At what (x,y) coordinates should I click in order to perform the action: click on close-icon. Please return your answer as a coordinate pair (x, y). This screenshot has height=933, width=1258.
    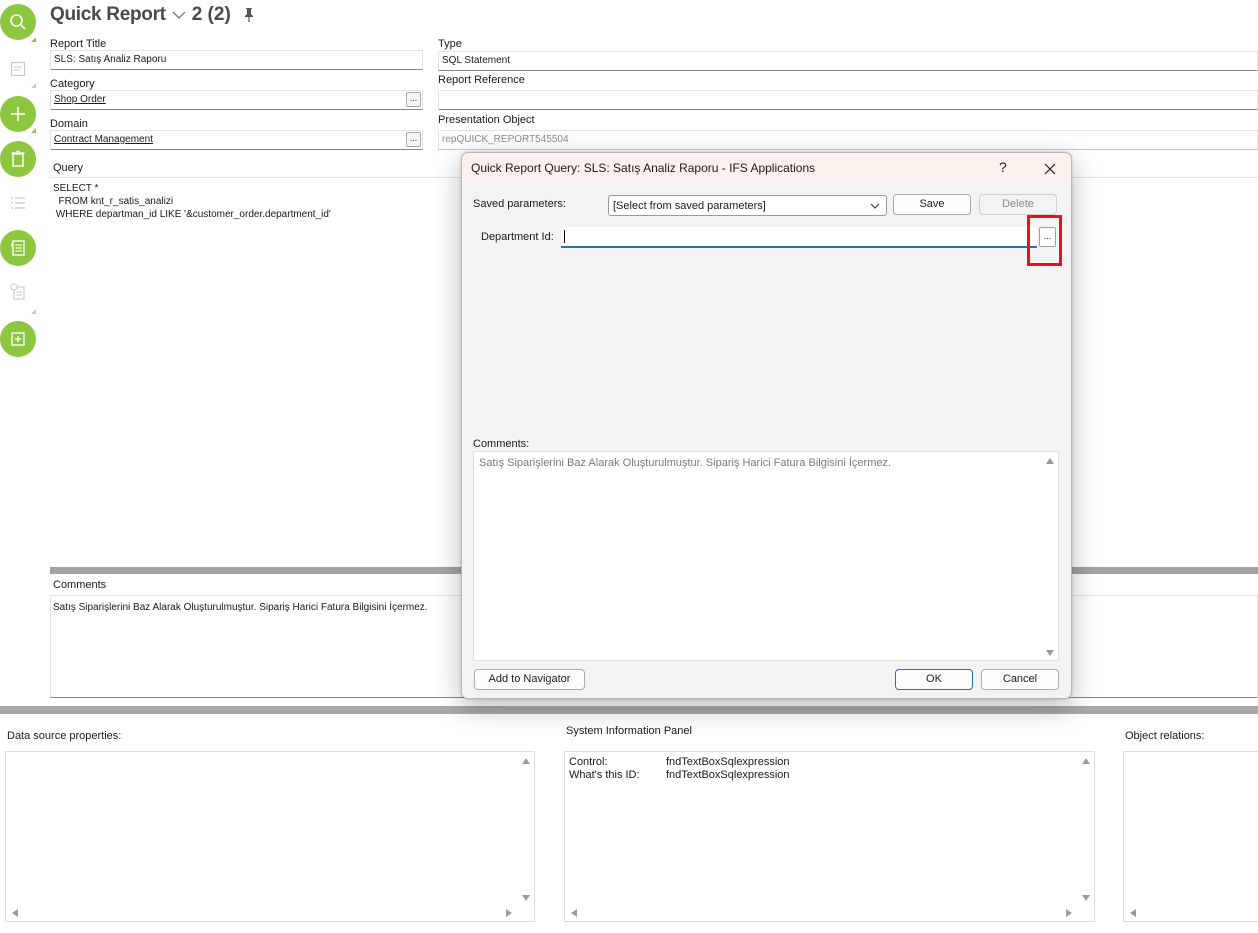
    Looking at the image, I should click on (1050, 169).